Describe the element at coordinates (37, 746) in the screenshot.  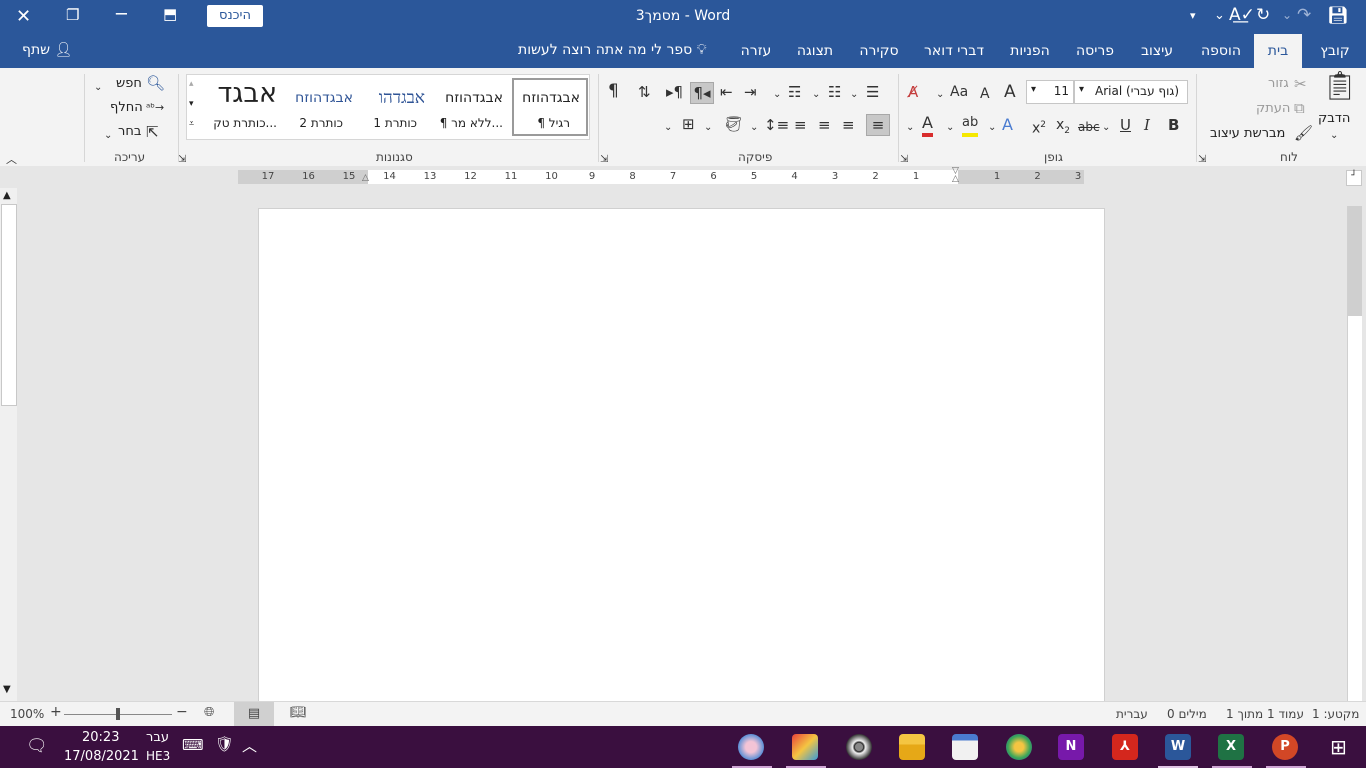
I see `notifications-icon: 🗨︎` at that location.